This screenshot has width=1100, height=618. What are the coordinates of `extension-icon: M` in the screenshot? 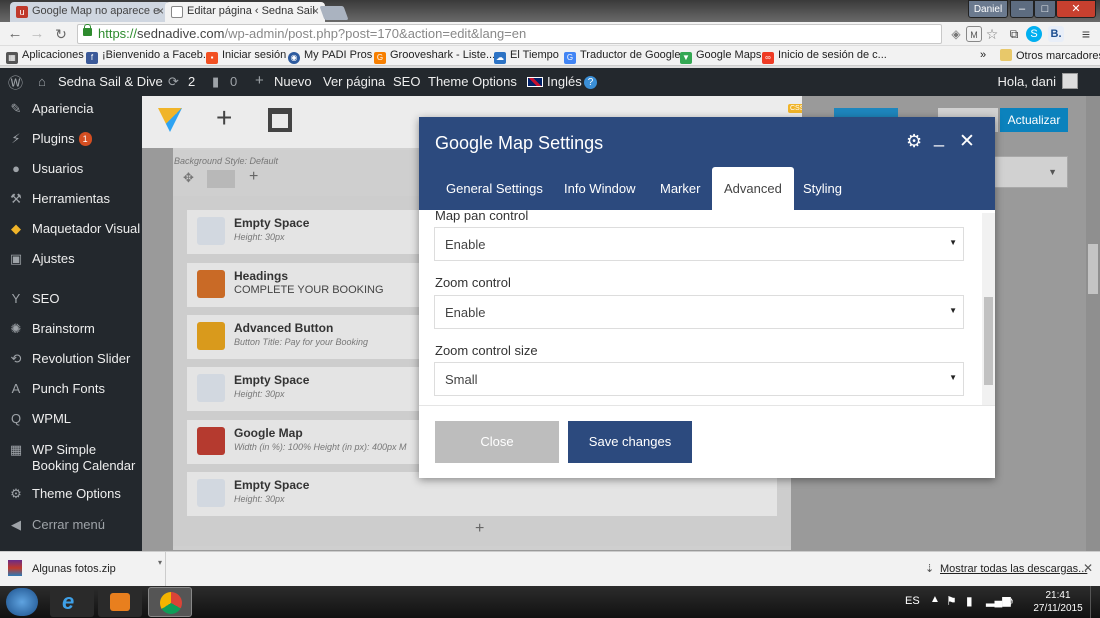 It's located at (974, 34).